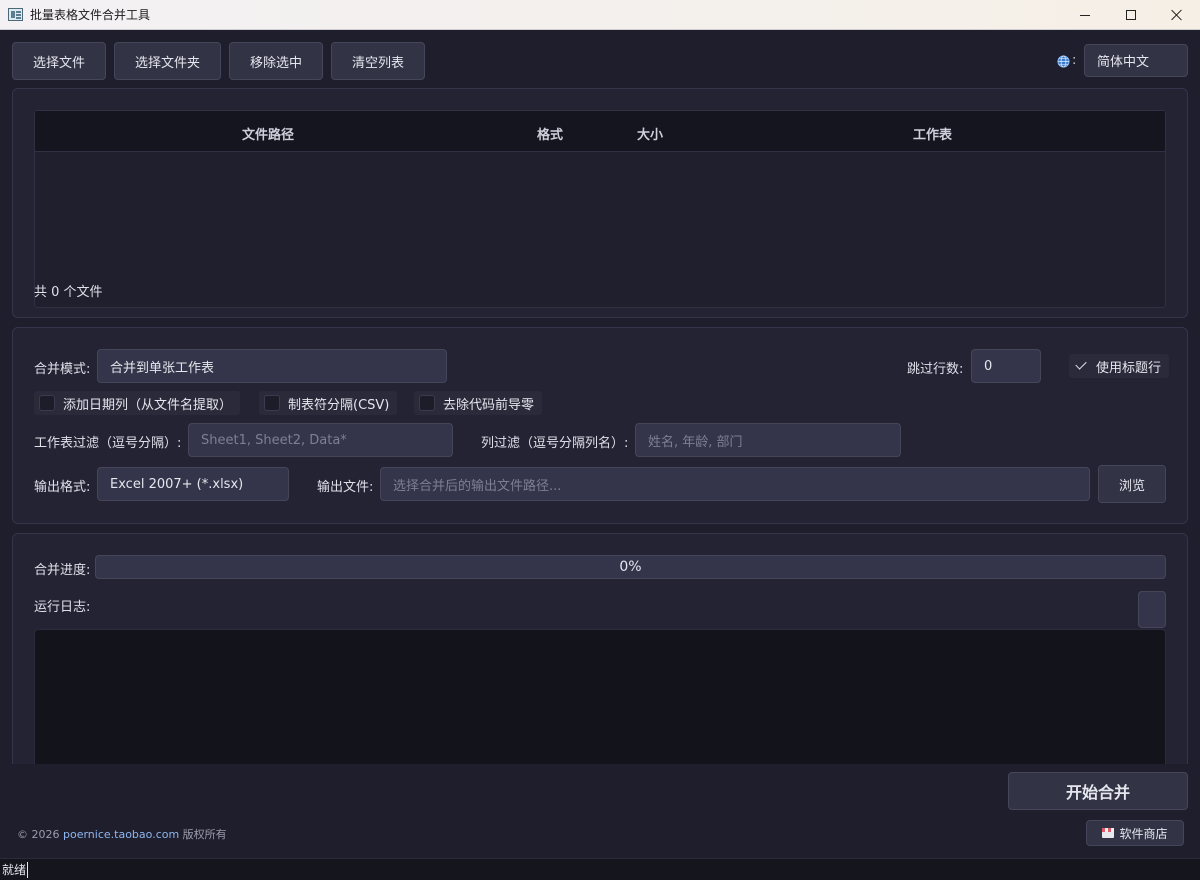 Image resolution: width=1200 pixels, height=880 pixels. I want to click on log-textarea, so click(600, 696).